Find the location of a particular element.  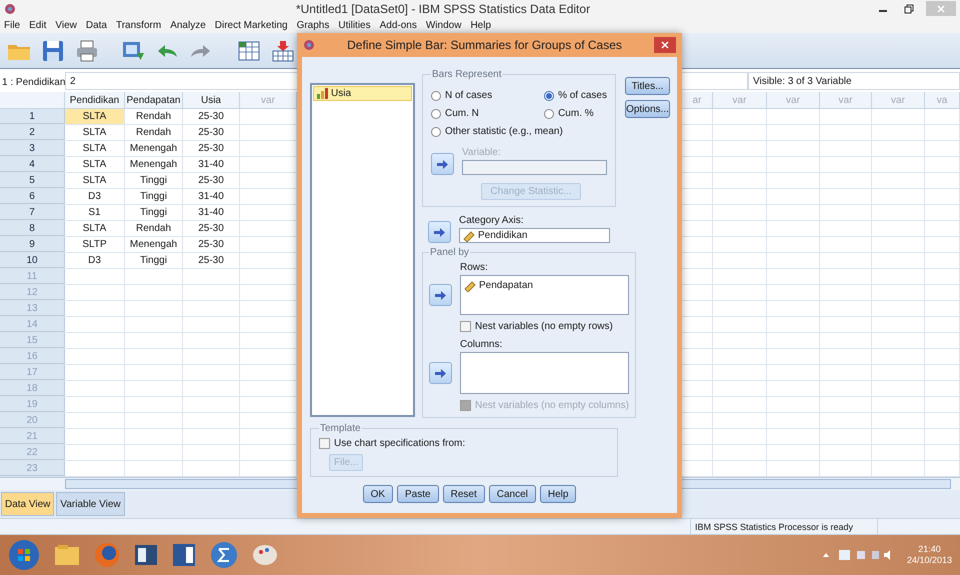

row-number: 3 is located at coordinates (32, 148).